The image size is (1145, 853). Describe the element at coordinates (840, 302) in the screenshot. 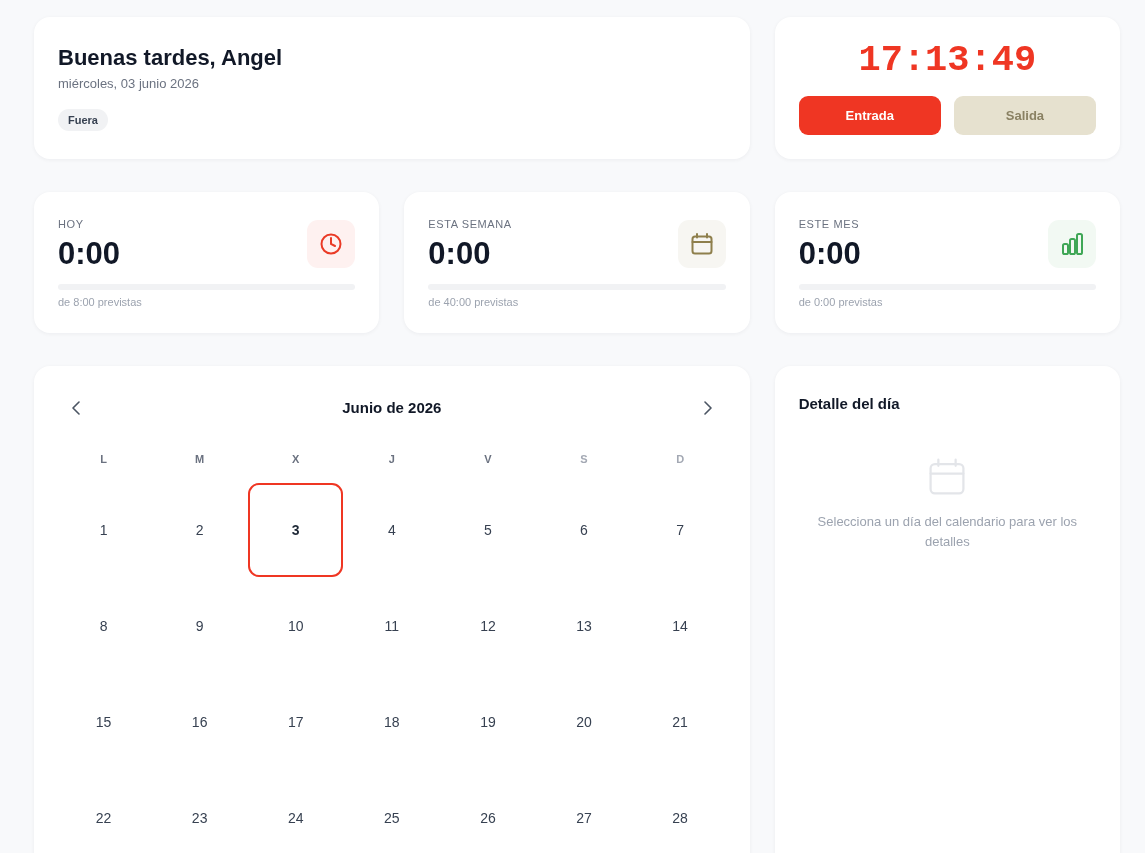

I see `stat-caption: de 0:00 previstas` at that location.